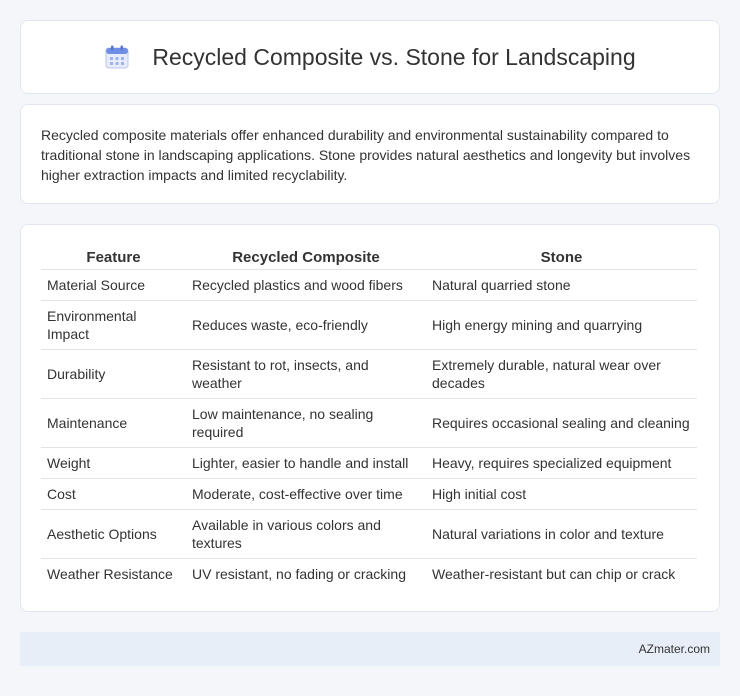 This screenshot has height=696, width=740. What do you see at coordinates (561, 463) in the screenshot?
I see `table-cell: Heavy, requires specialized equipment` at bounding box center [561, 463].